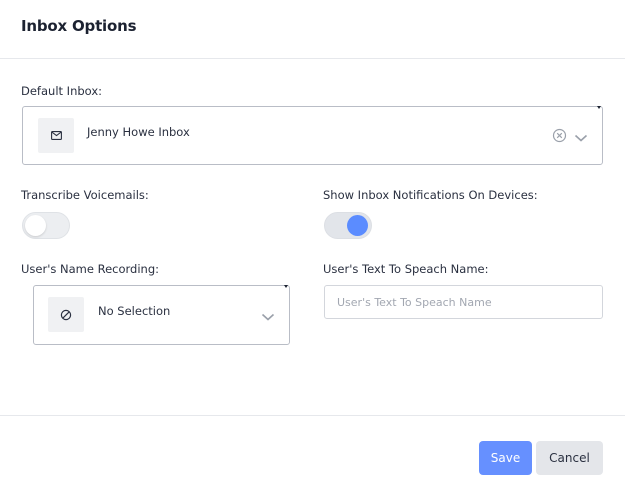  What do you see at coordinates (66, 314) in the screenshot?
I see `no-selection-icon` at bounding box center [66, 314].